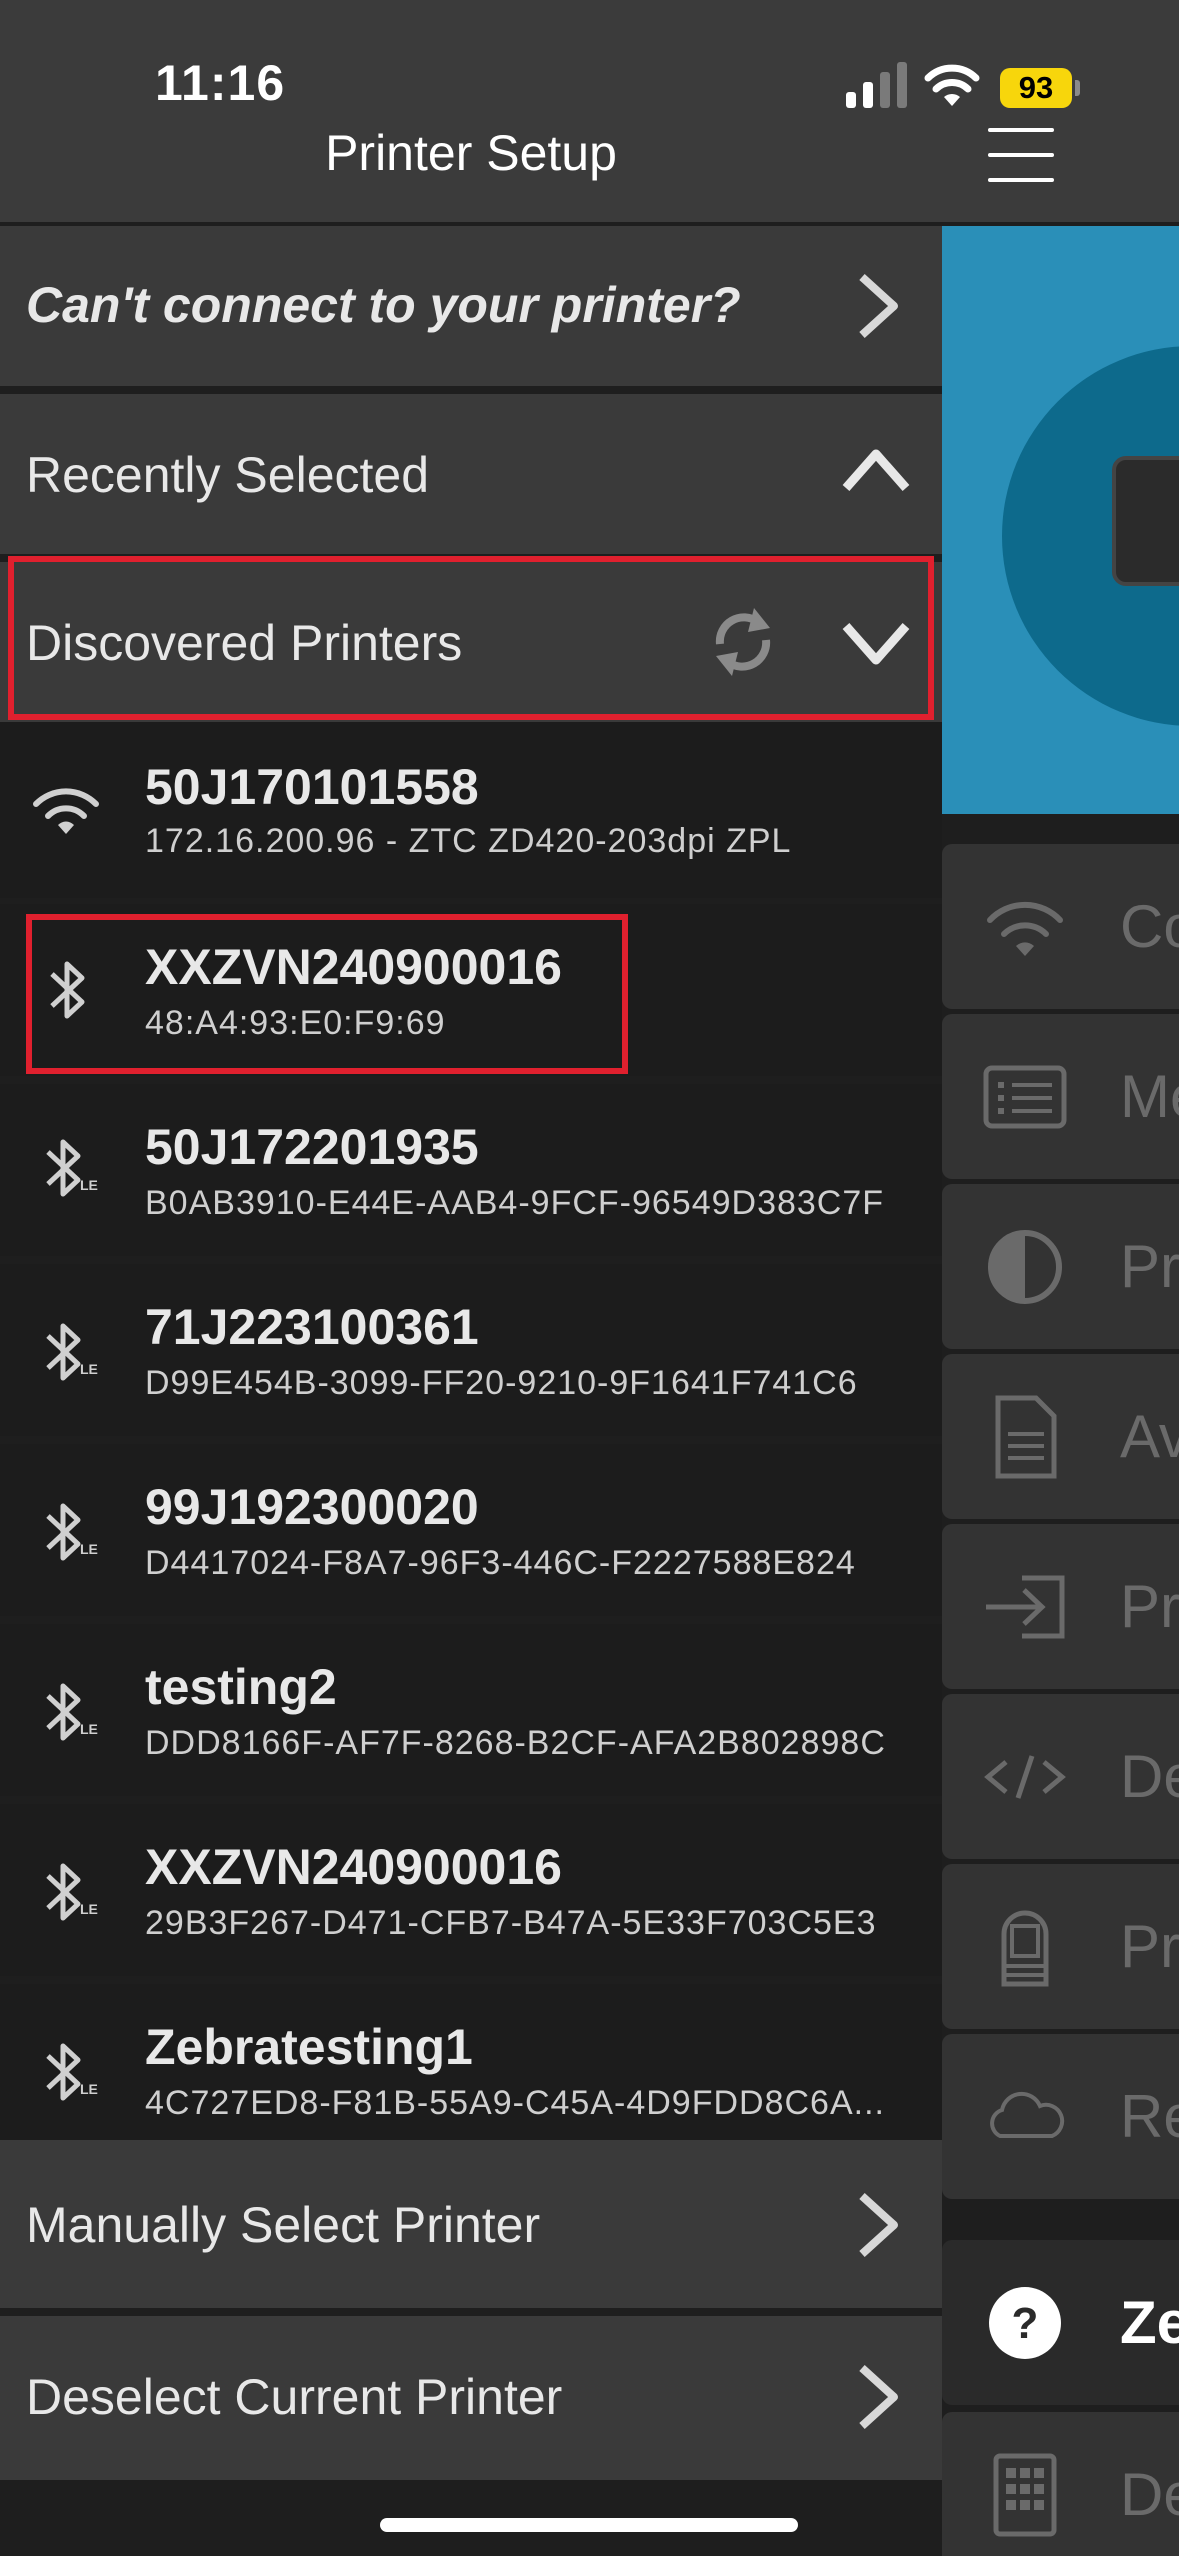  I want to click on menu-item-connectivity: Co, so click(1060, 926).